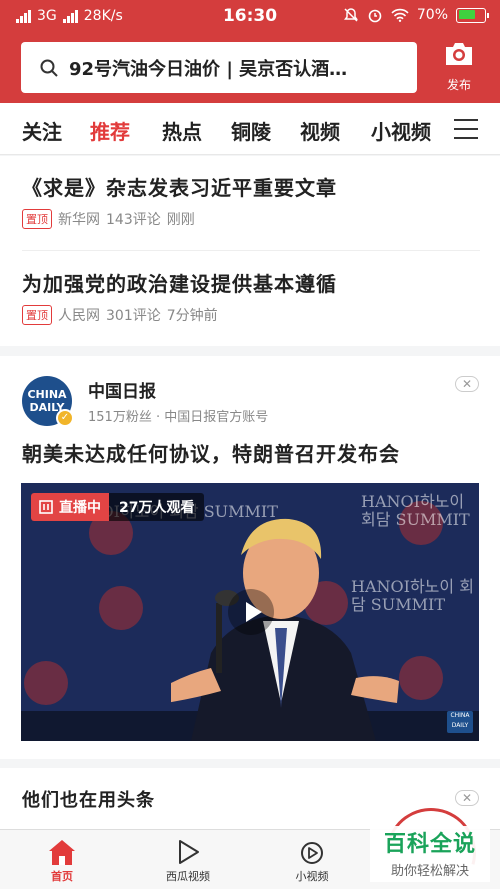  What do you see at coordinates (182, 130) in the screenshot?
I see `tab-hot: 热点` at bounding box center [182, 130].